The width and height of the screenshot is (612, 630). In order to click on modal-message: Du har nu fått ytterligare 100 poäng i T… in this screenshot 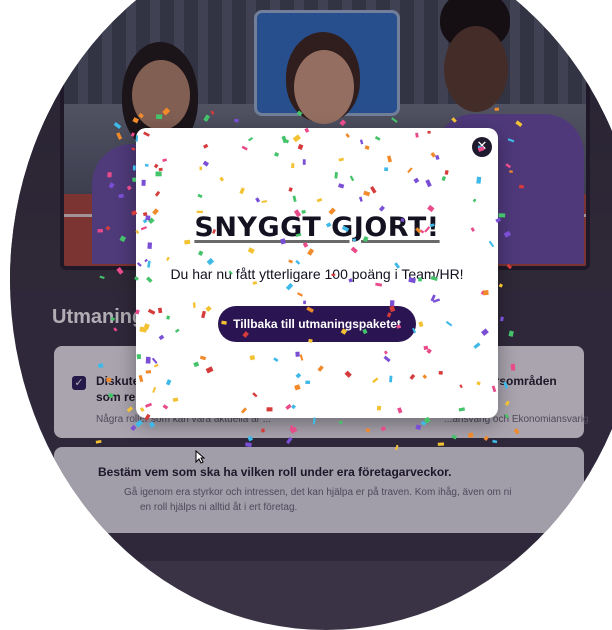, I will do `click(317, 274)`.